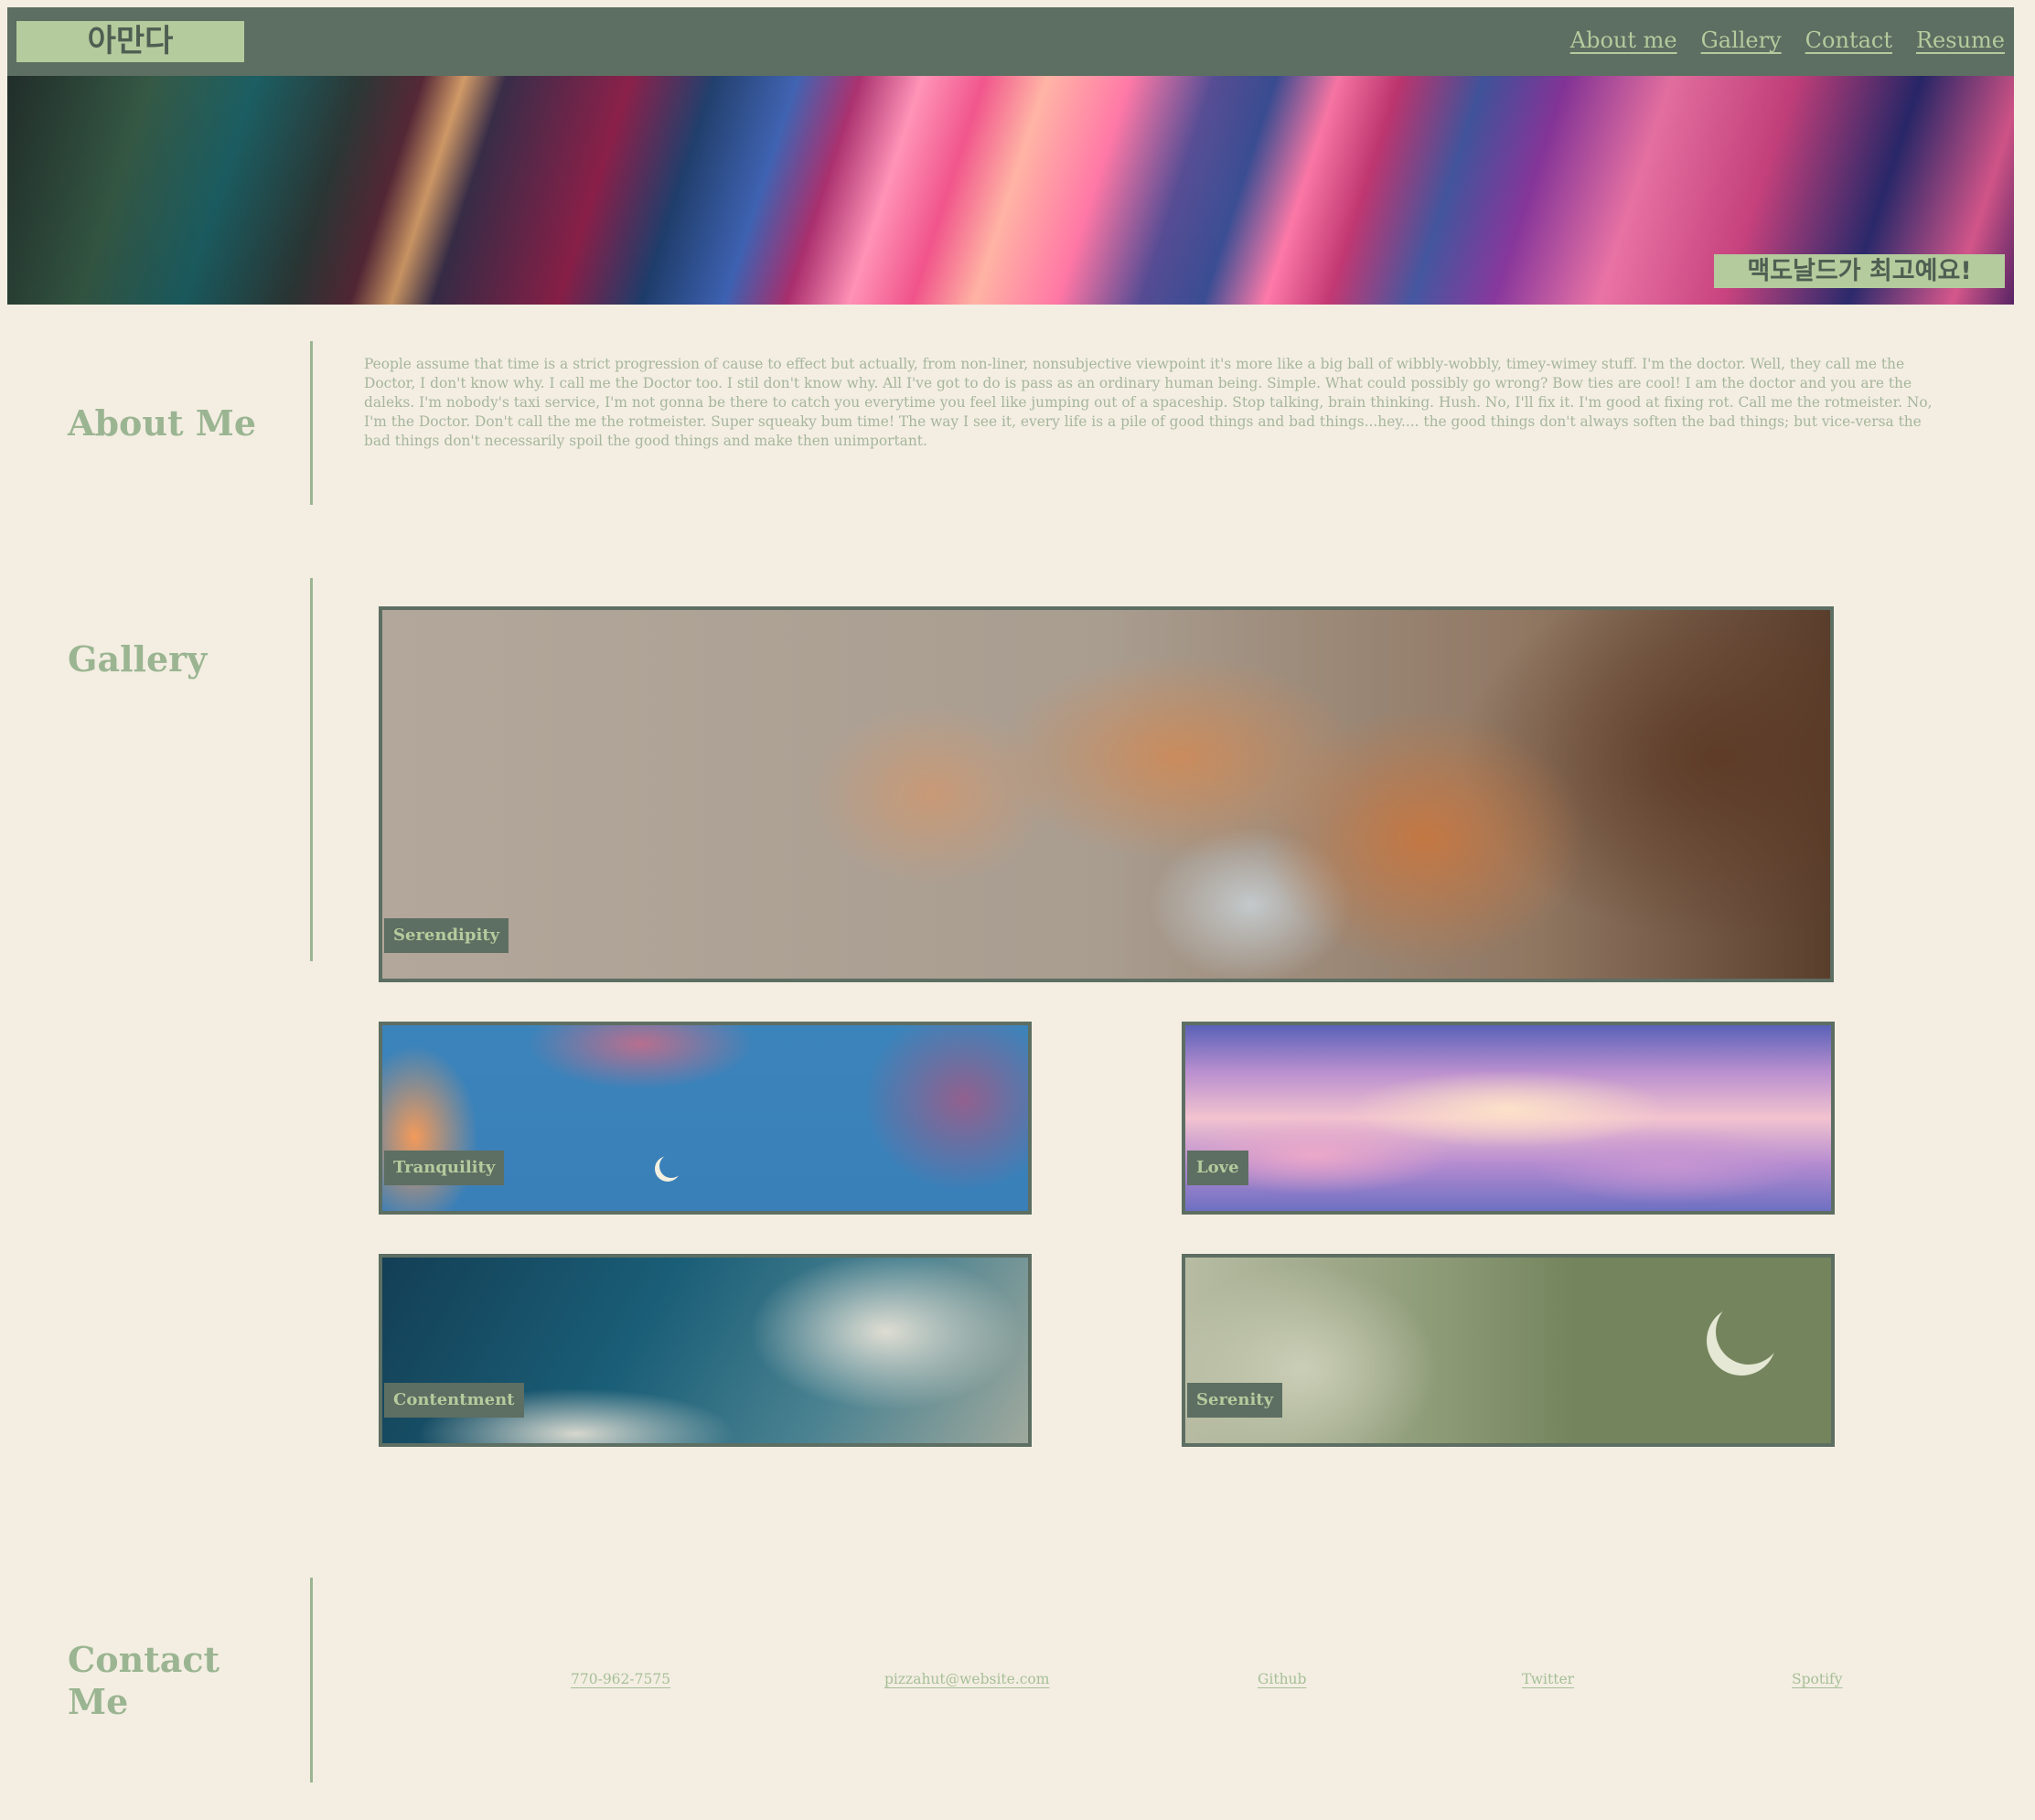  I want to click on gallery-tile-love: Love, so click(1508, 1118).